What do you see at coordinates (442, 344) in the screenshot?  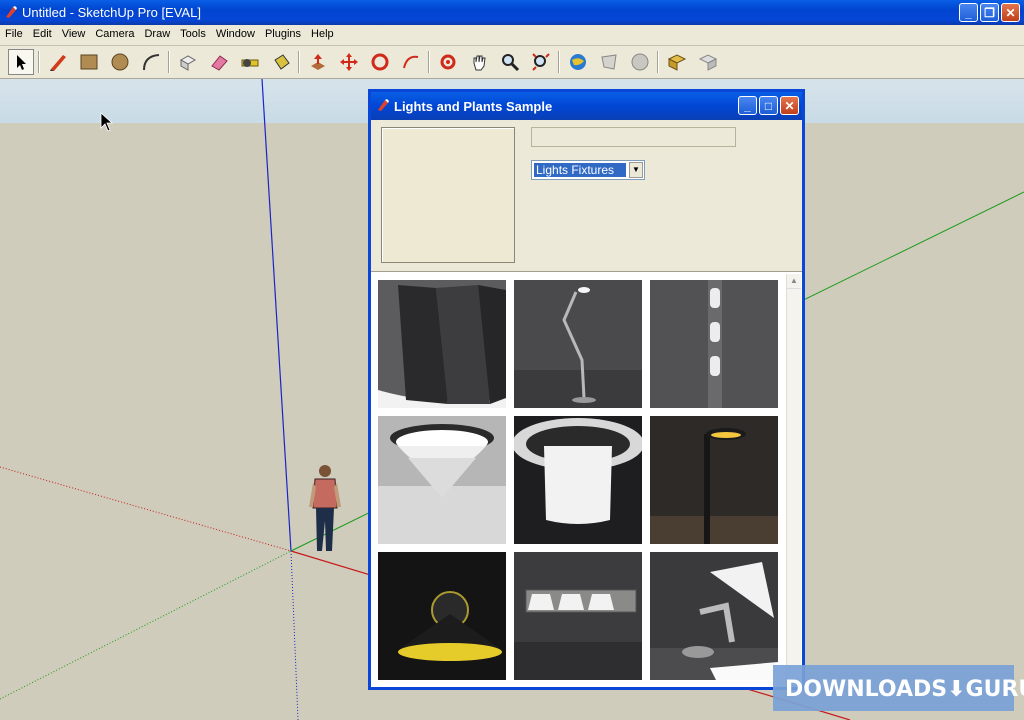 I see `thumbnail-spotlight-fixture` at bounding box center [442, 344].